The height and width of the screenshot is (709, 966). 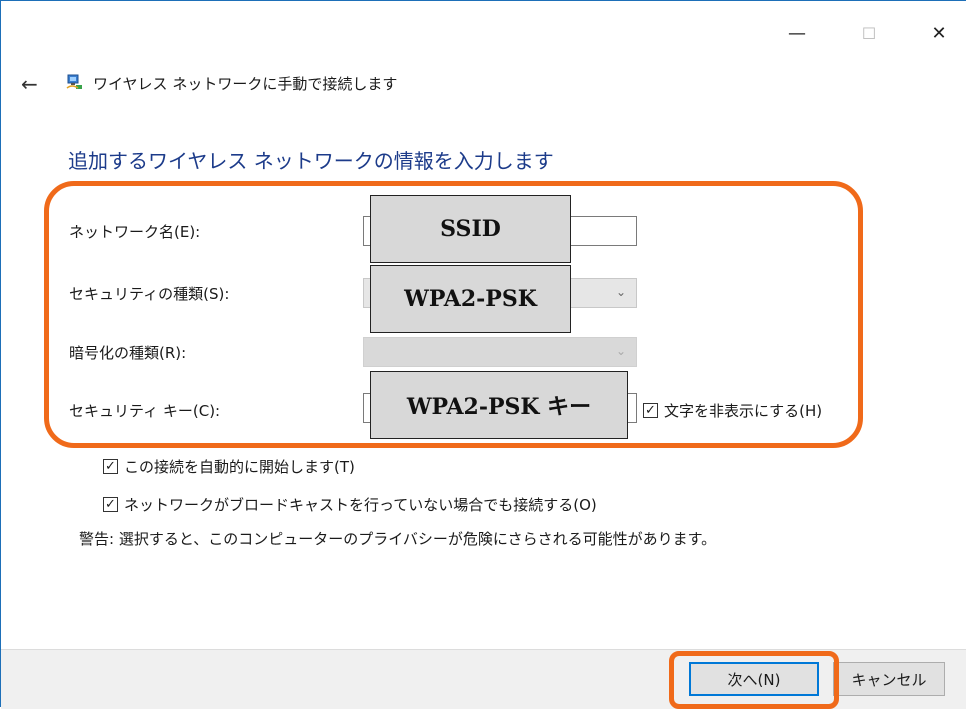 I want to click on connect-hidden-label: ネットワークがブロードキャストを行っていない場合でも接続する(O), so click(x=360, y=505).